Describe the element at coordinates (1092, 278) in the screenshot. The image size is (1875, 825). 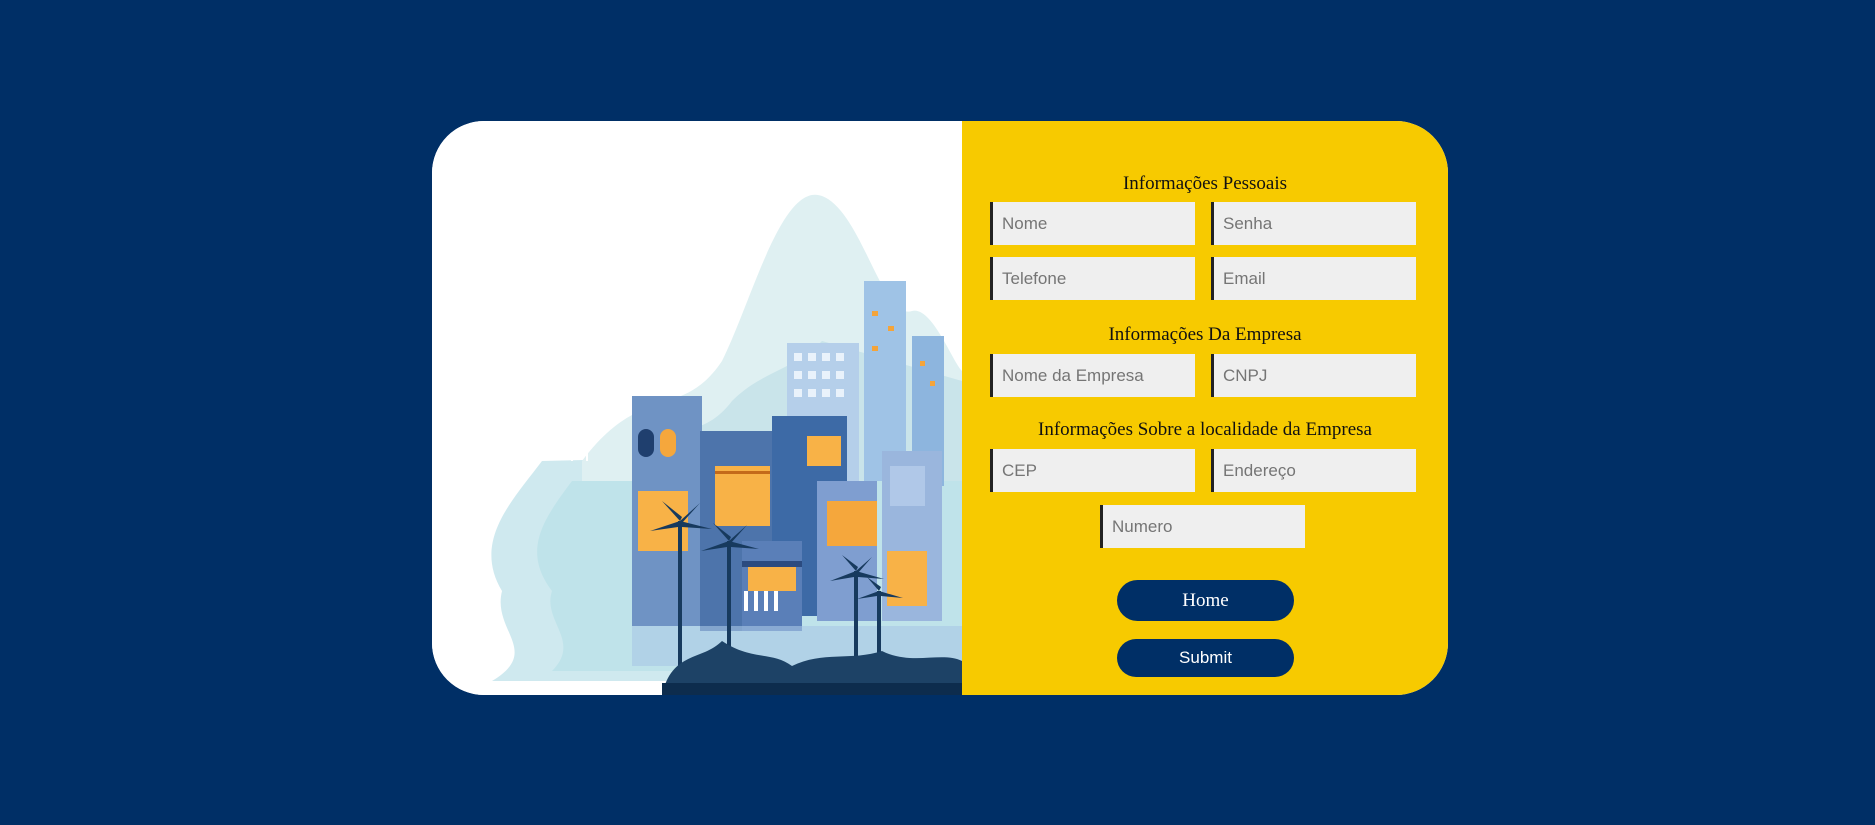
I see `phone-field` at that location.